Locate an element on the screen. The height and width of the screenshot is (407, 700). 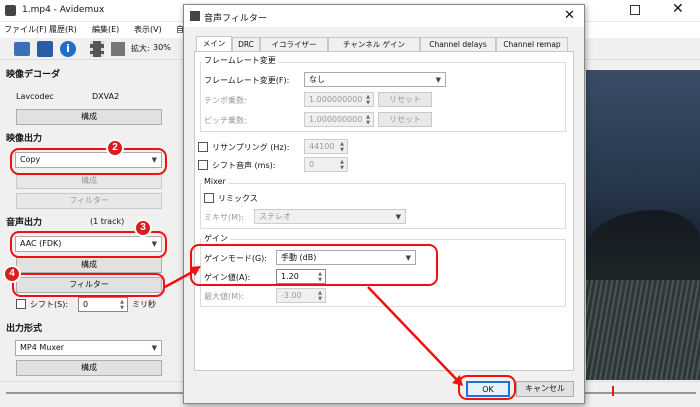
arrow-to-gain is located at coordinates (180, 278).